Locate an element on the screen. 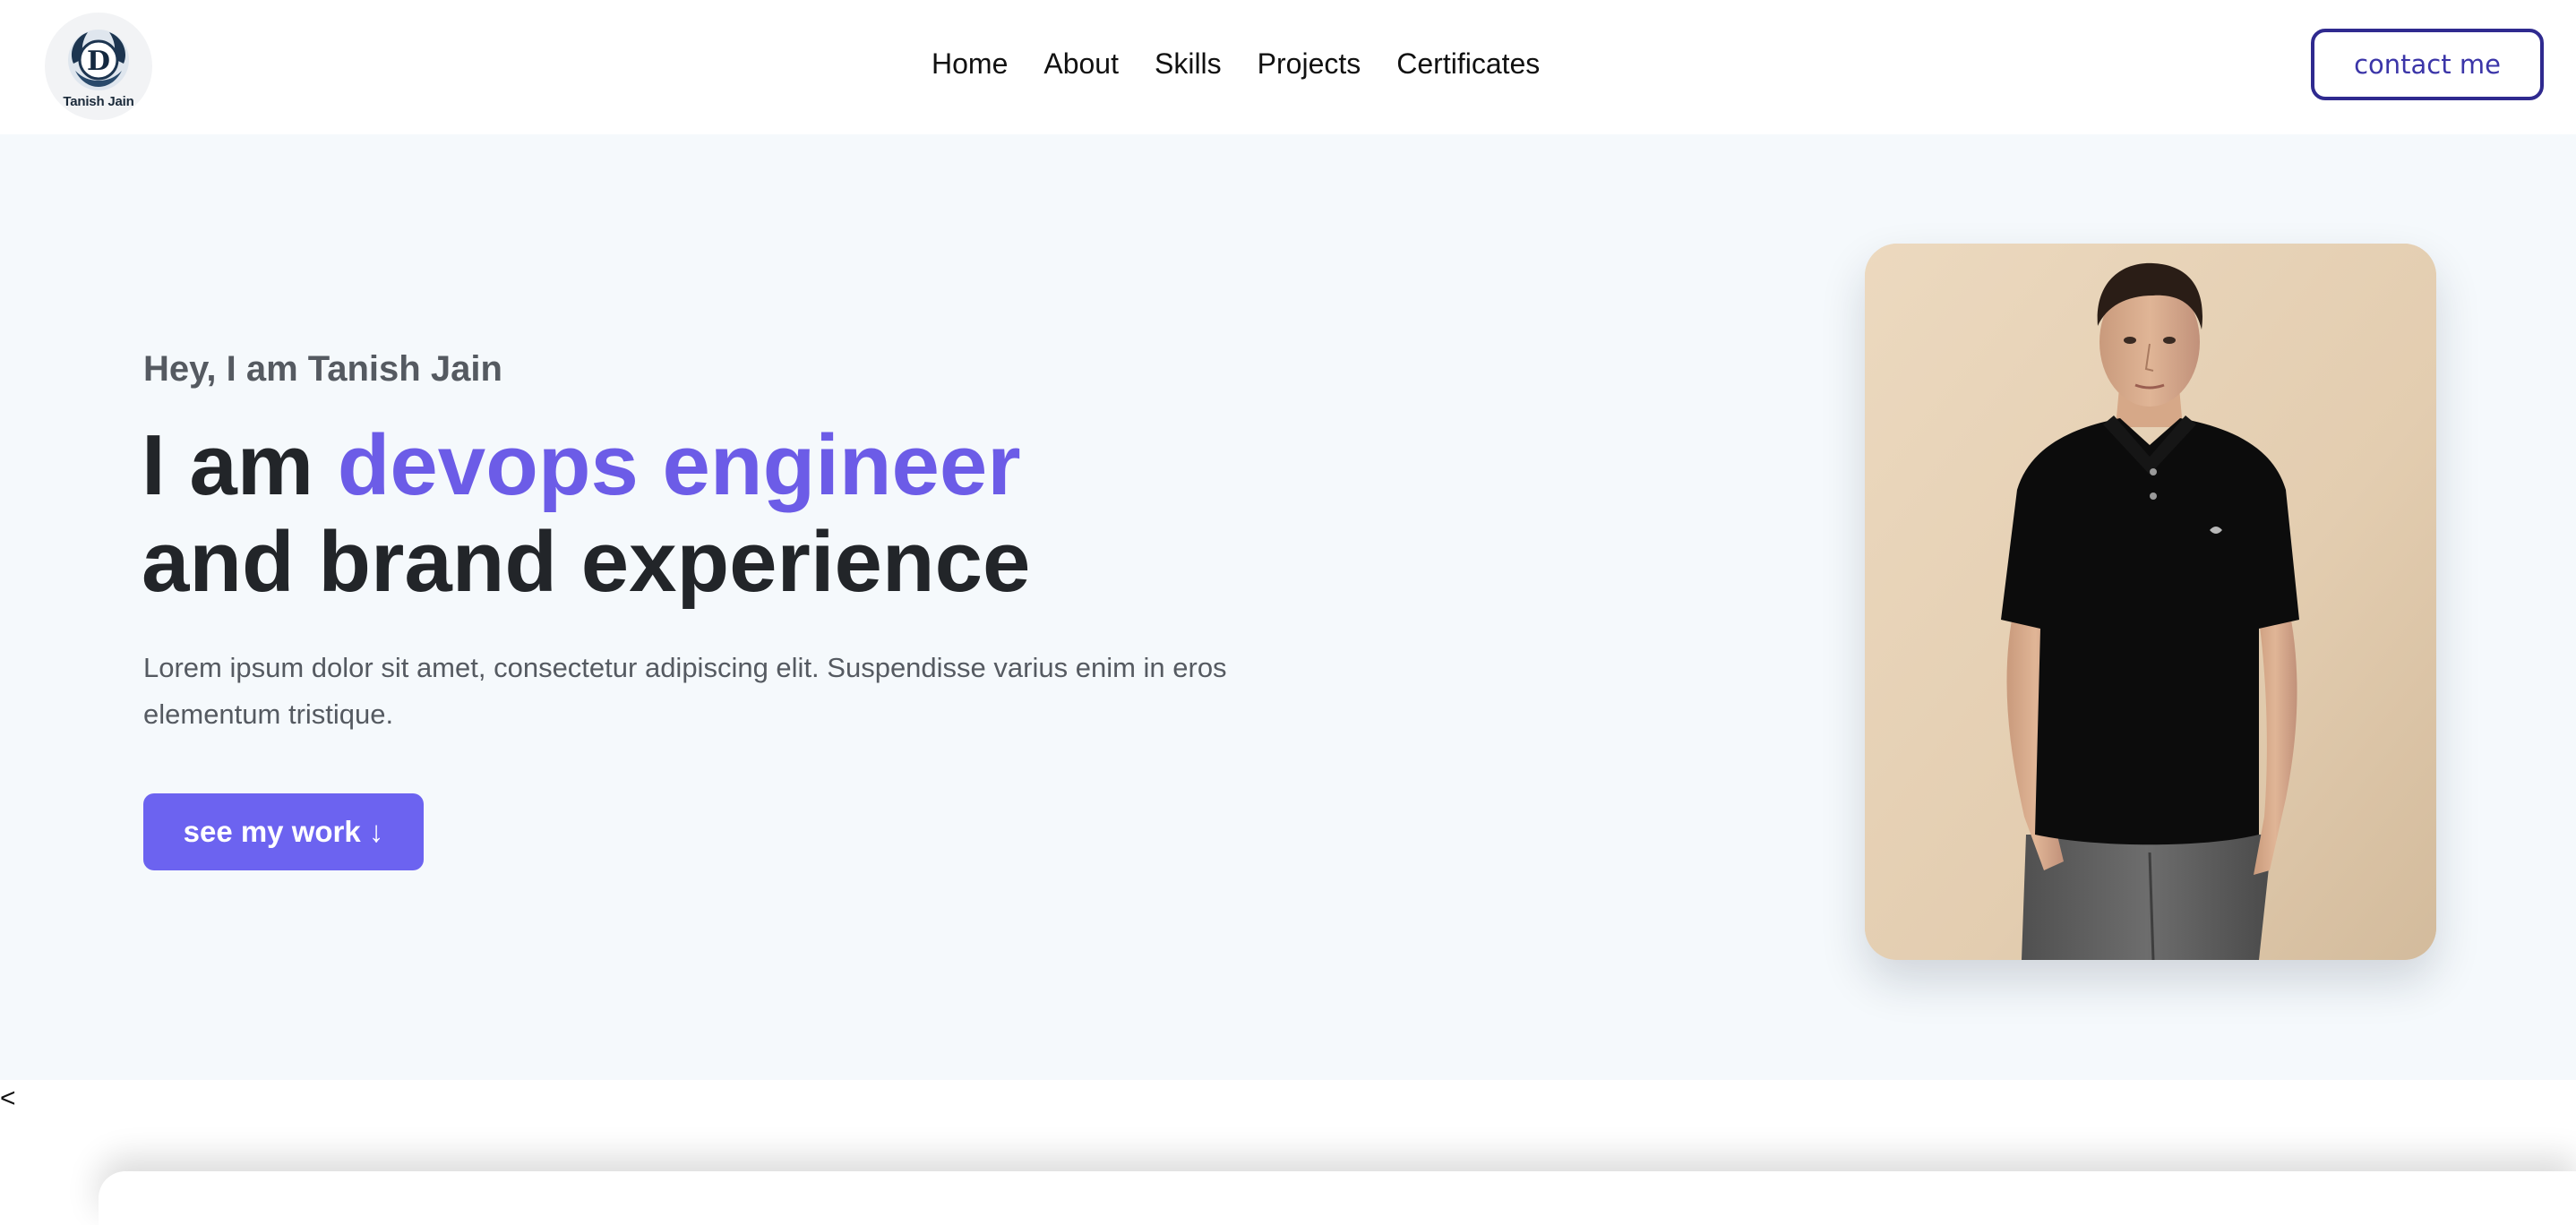 The image size is (2576, 1225). next-section: < is located at coordinates (1288, 1152).